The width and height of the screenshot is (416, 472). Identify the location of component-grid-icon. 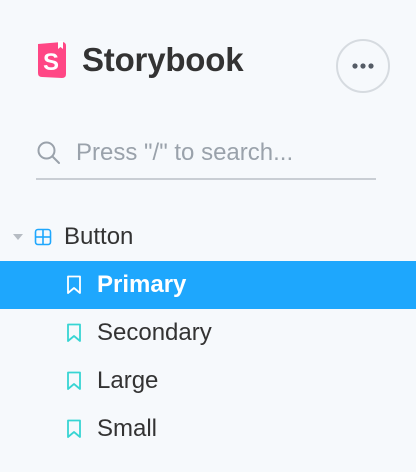
(43, 237).